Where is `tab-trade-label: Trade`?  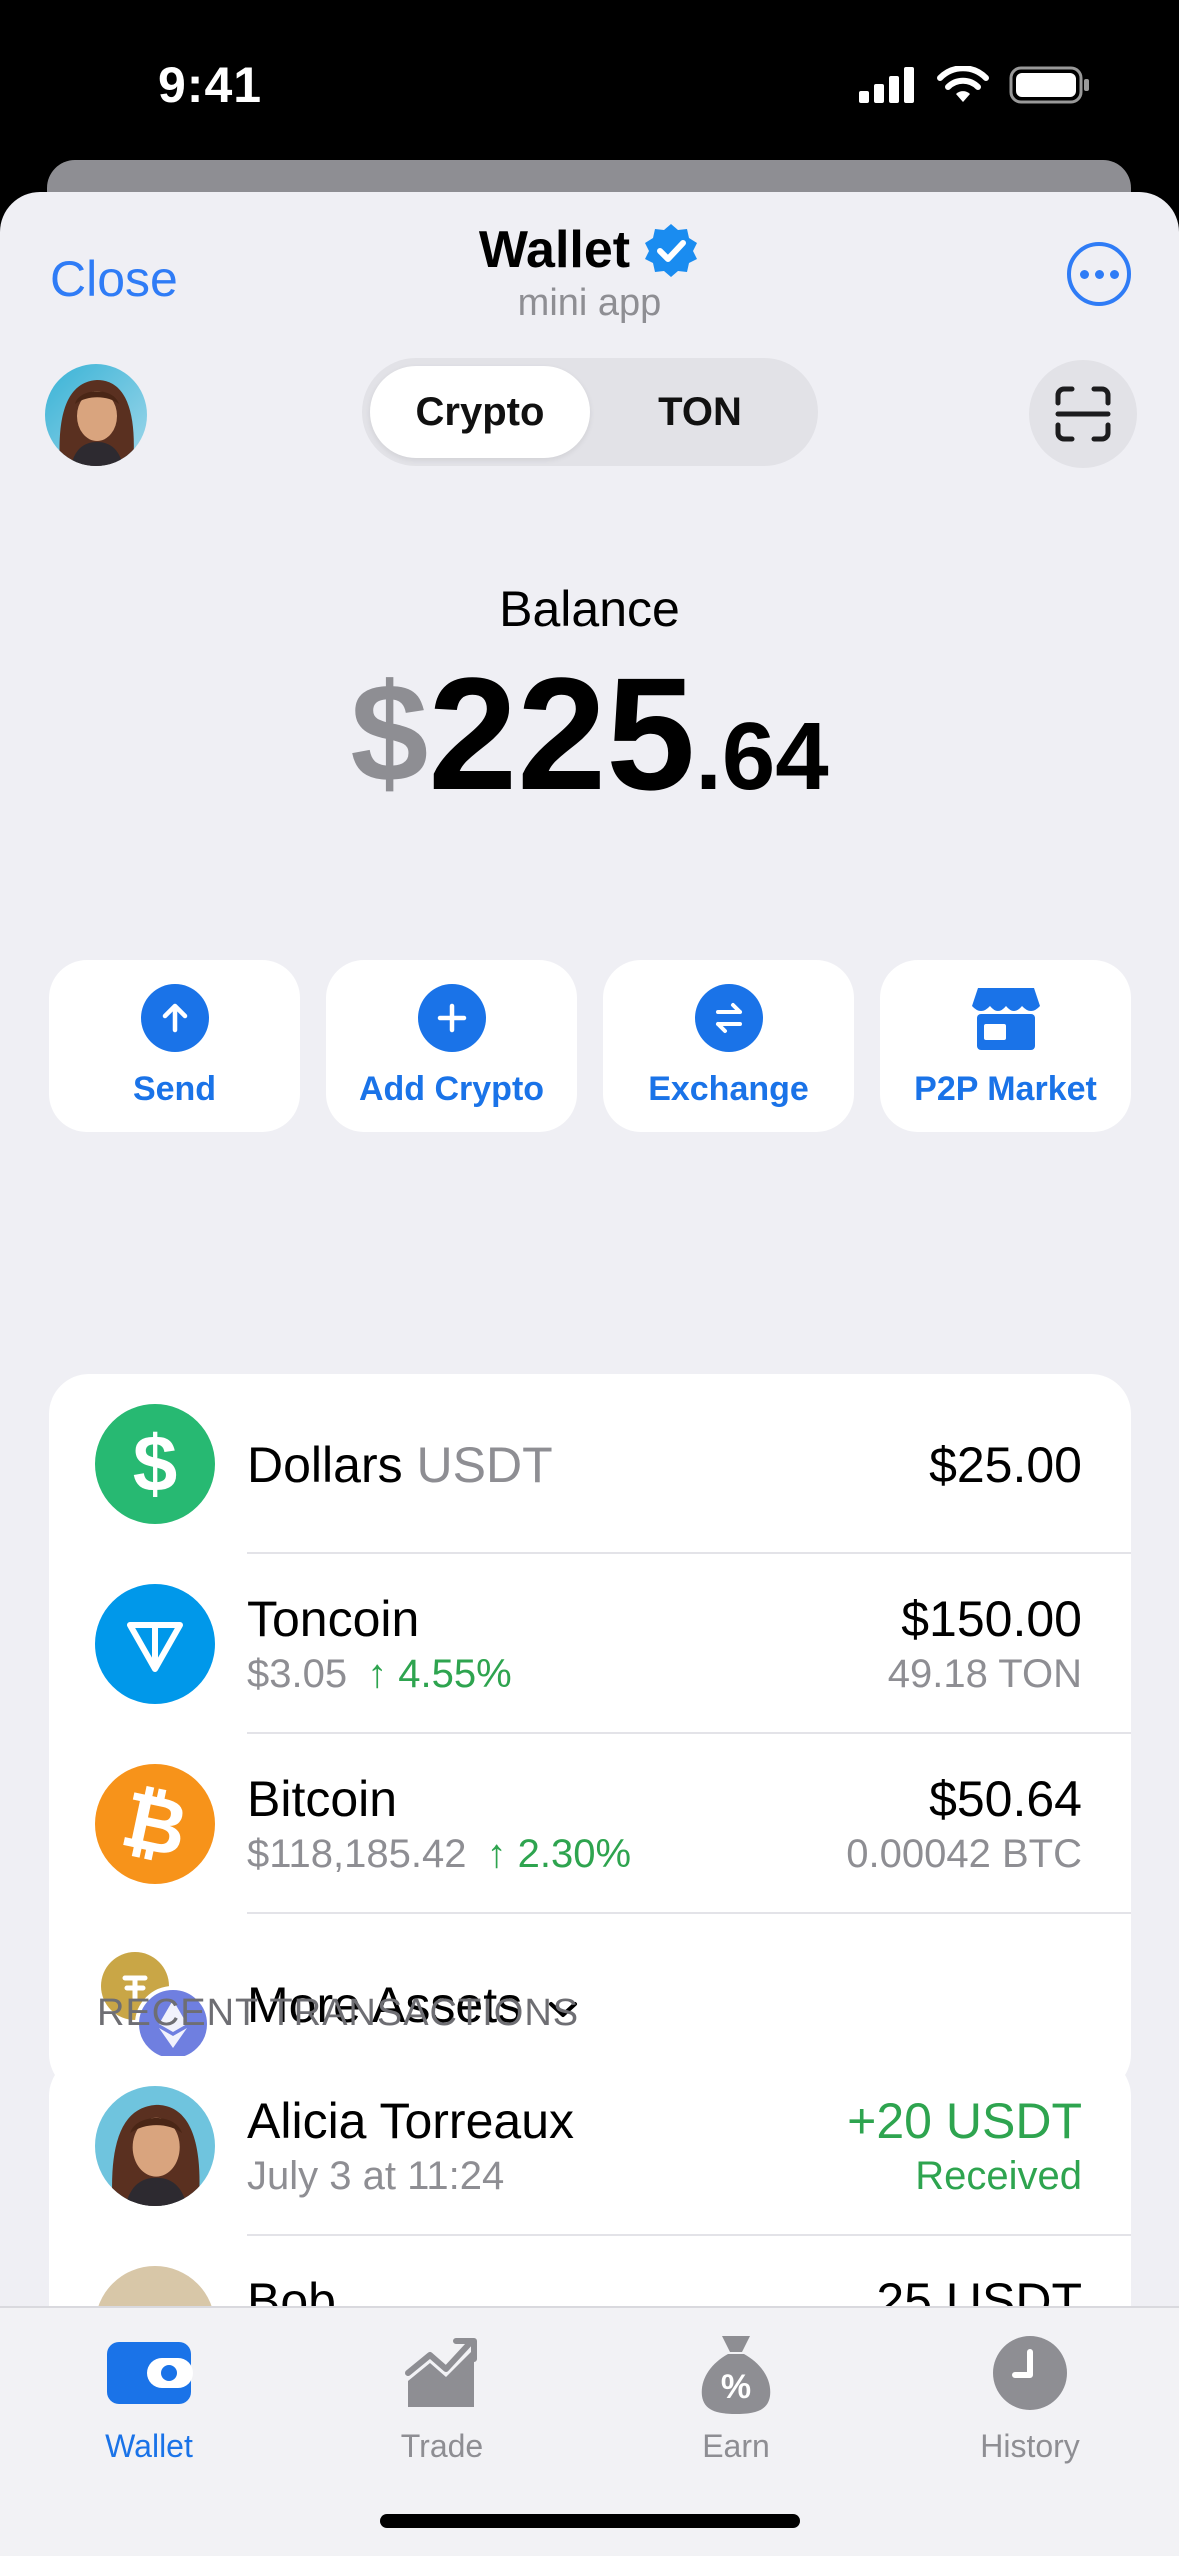 tab-trade-label: Trade is located at coordinates (442, 2446).